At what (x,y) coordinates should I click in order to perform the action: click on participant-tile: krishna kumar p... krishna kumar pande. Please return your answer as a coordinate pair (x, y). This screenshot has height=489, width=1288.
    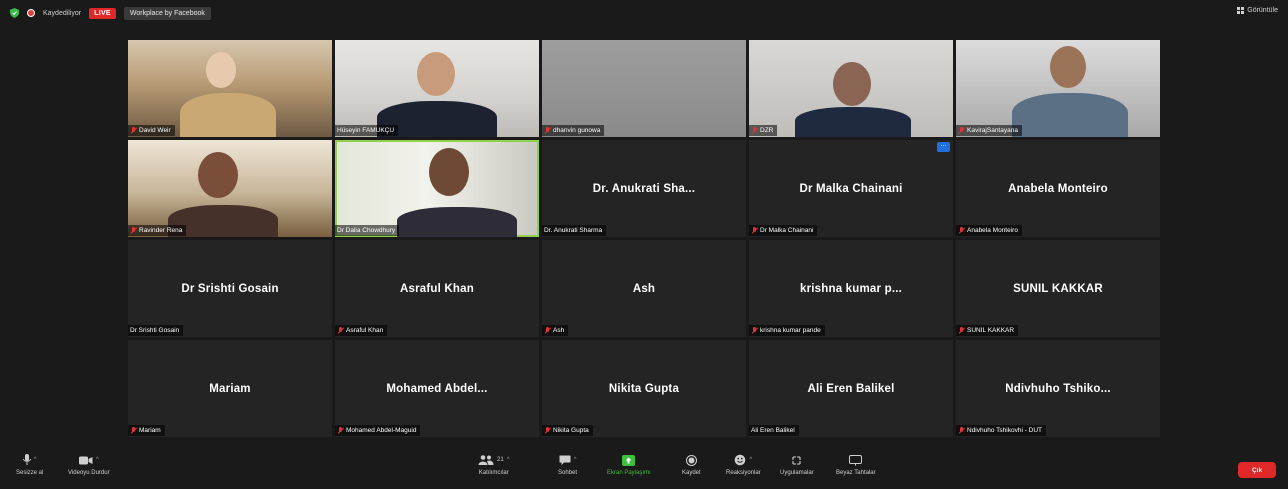
    Looking at the image, I should click on (851, 288).